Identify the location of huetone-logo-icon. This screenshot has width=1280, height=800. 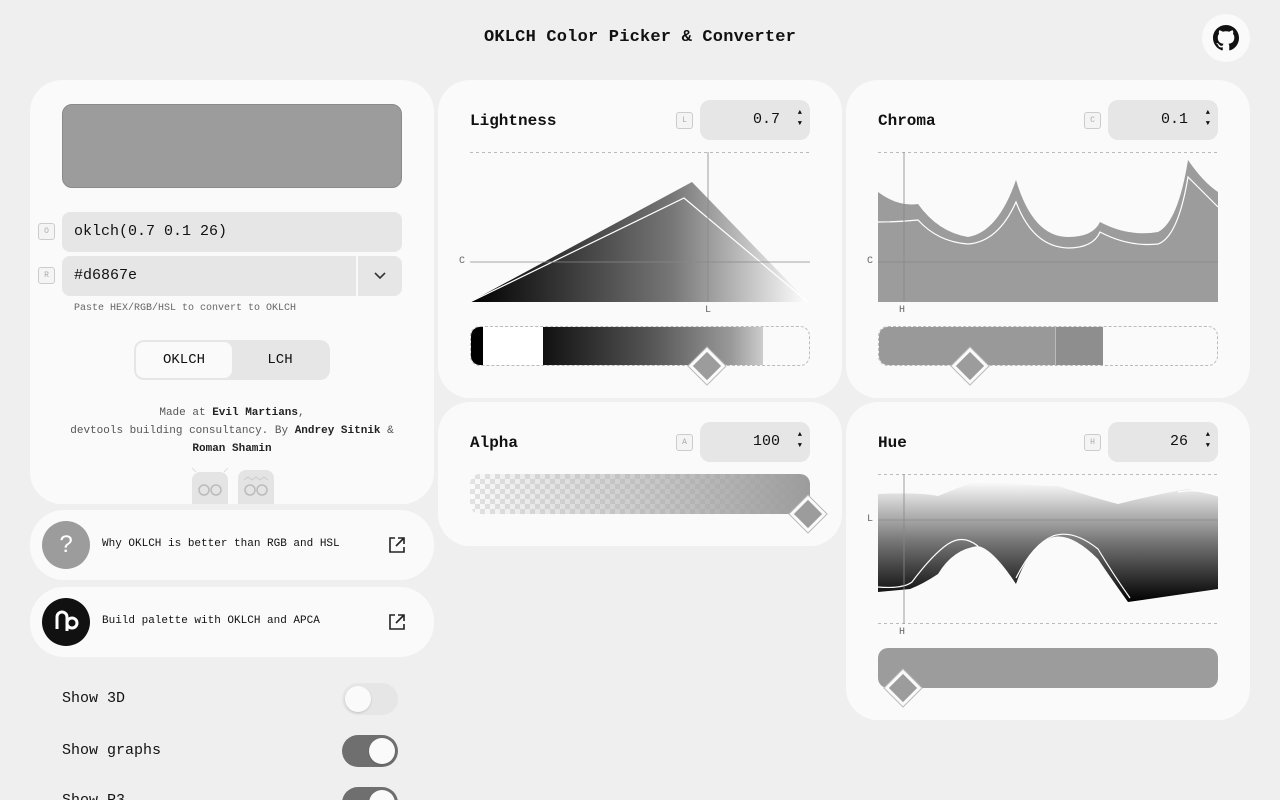
(66, 622).